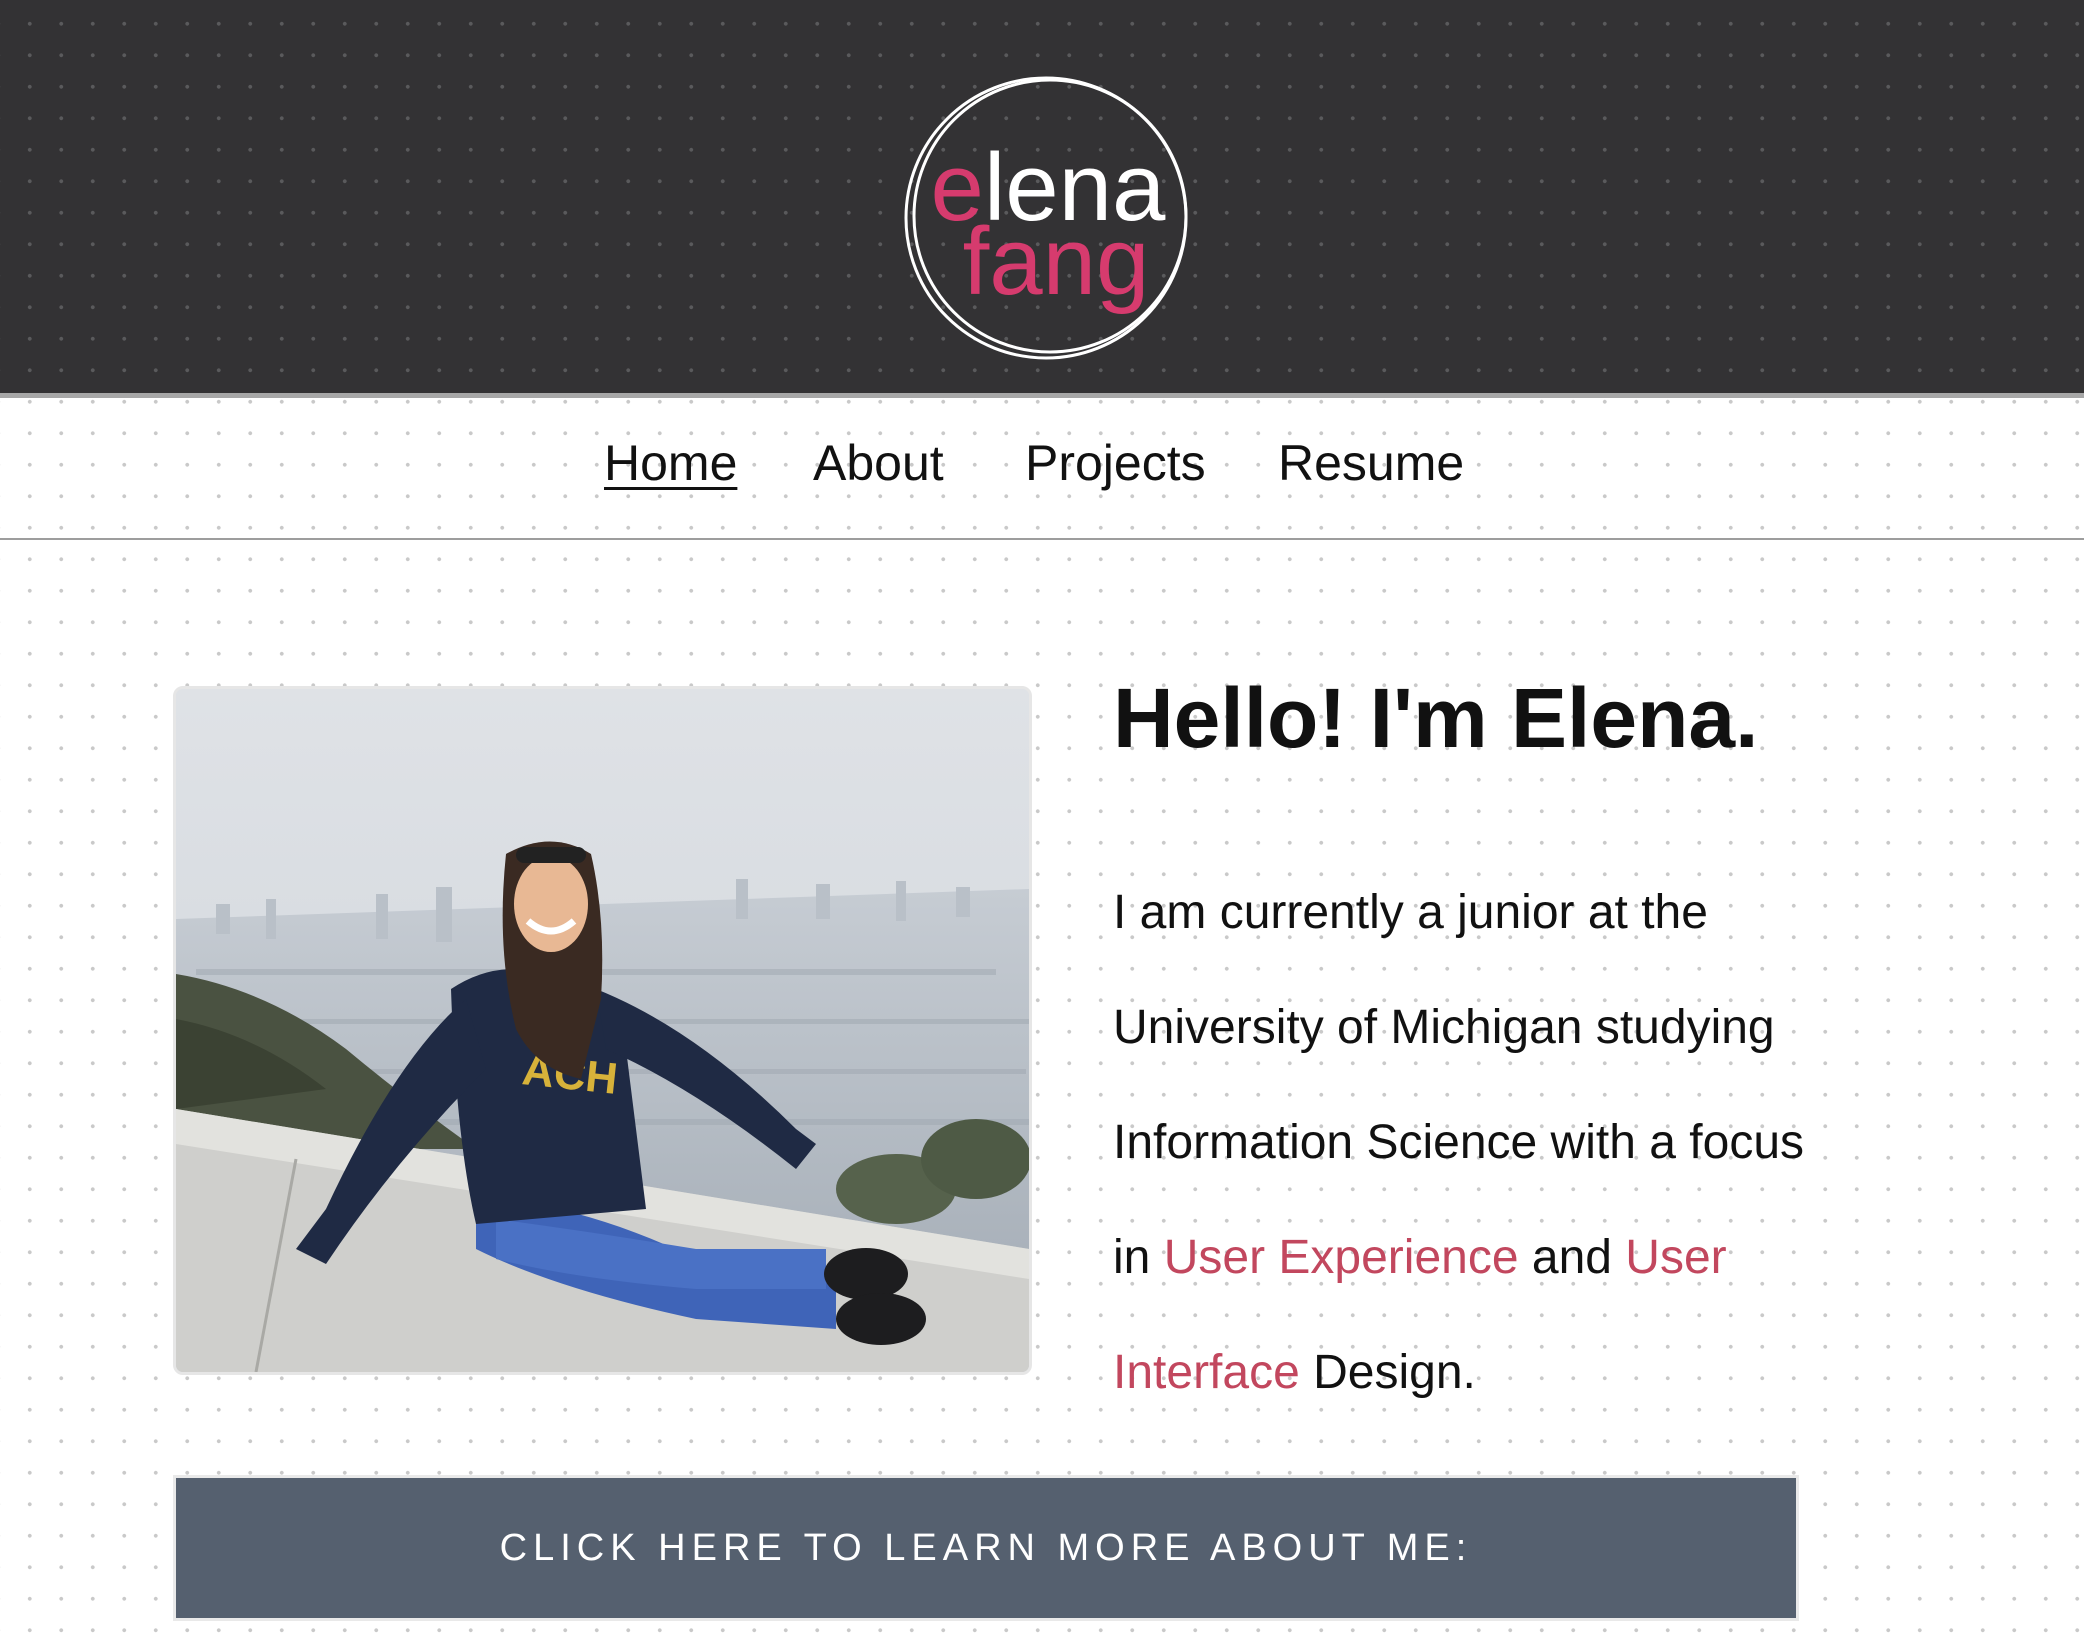  Describe the element at coordinates (1387, 1372) in the screenshot. I see `intro-text: Design.` at that location.